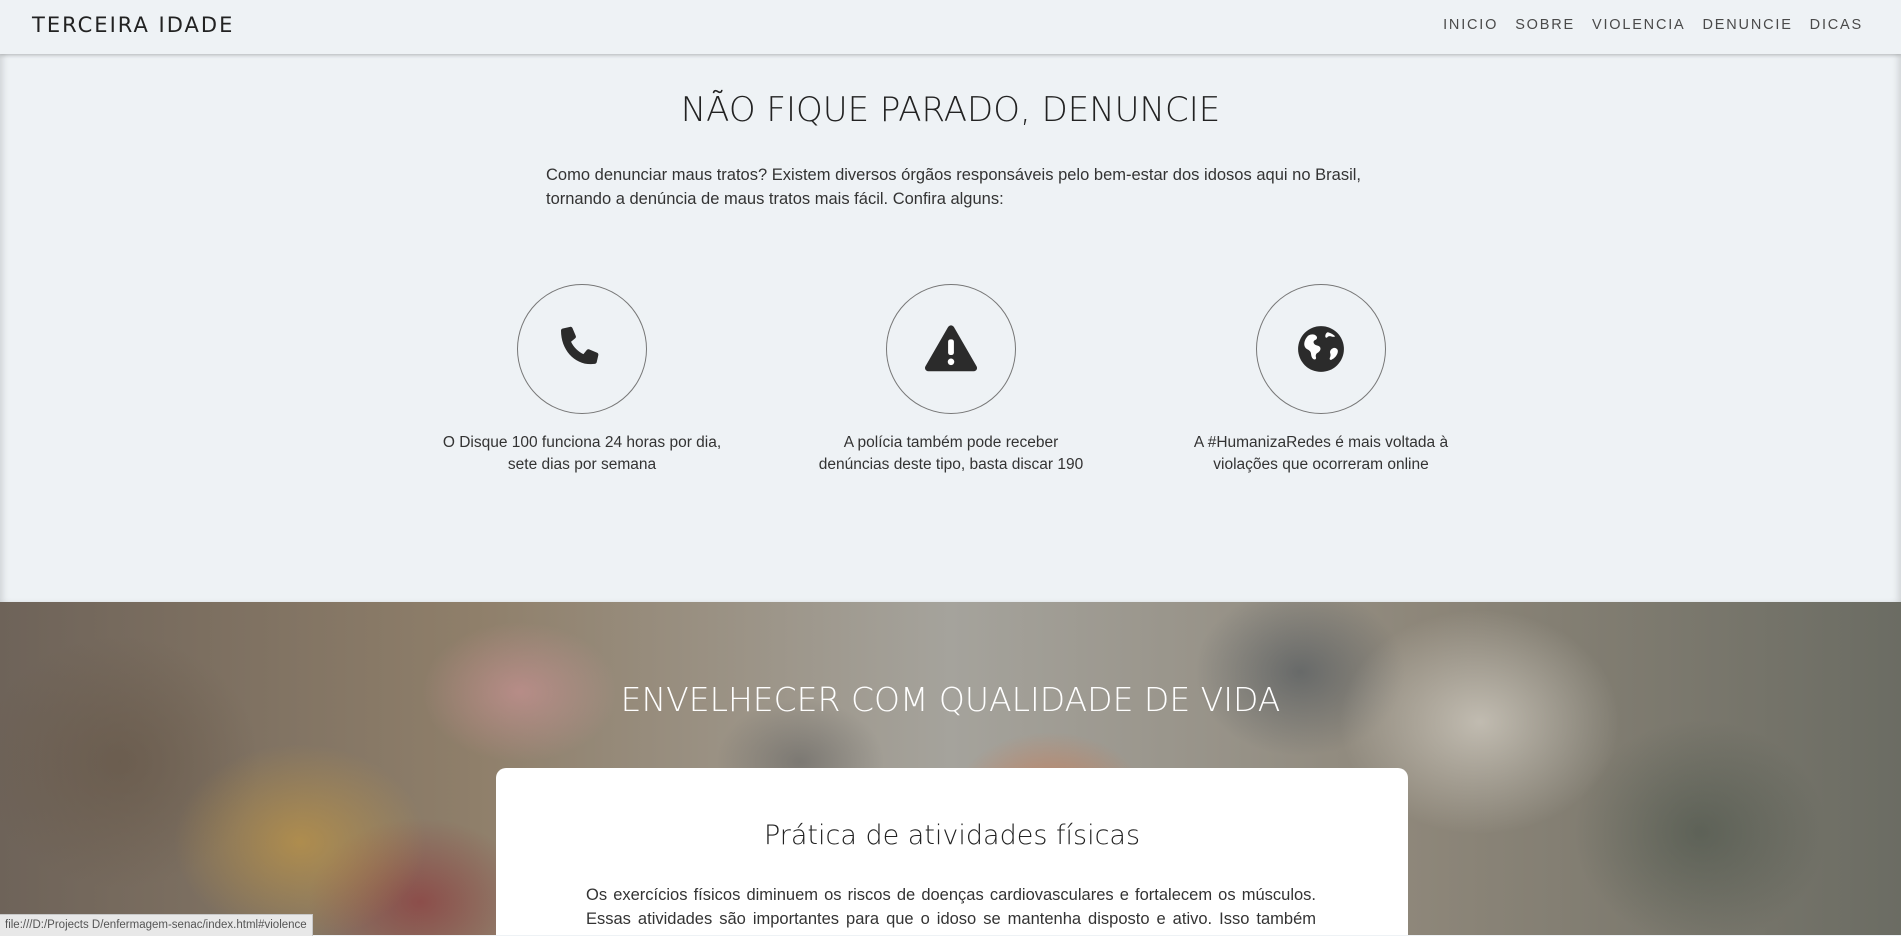  Describe the element at coordinates (952, 835) in the screenshot. I see `tip-card-title: Prática de atividades físicas` at that location.